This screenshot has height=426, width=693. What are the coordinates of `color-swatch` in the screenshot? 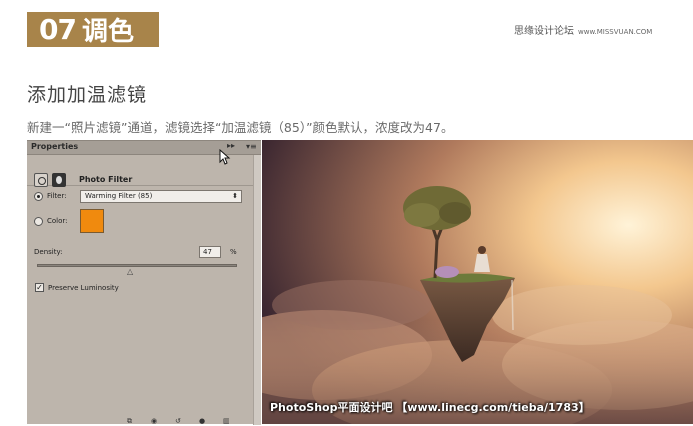 It's located at (92, 221).